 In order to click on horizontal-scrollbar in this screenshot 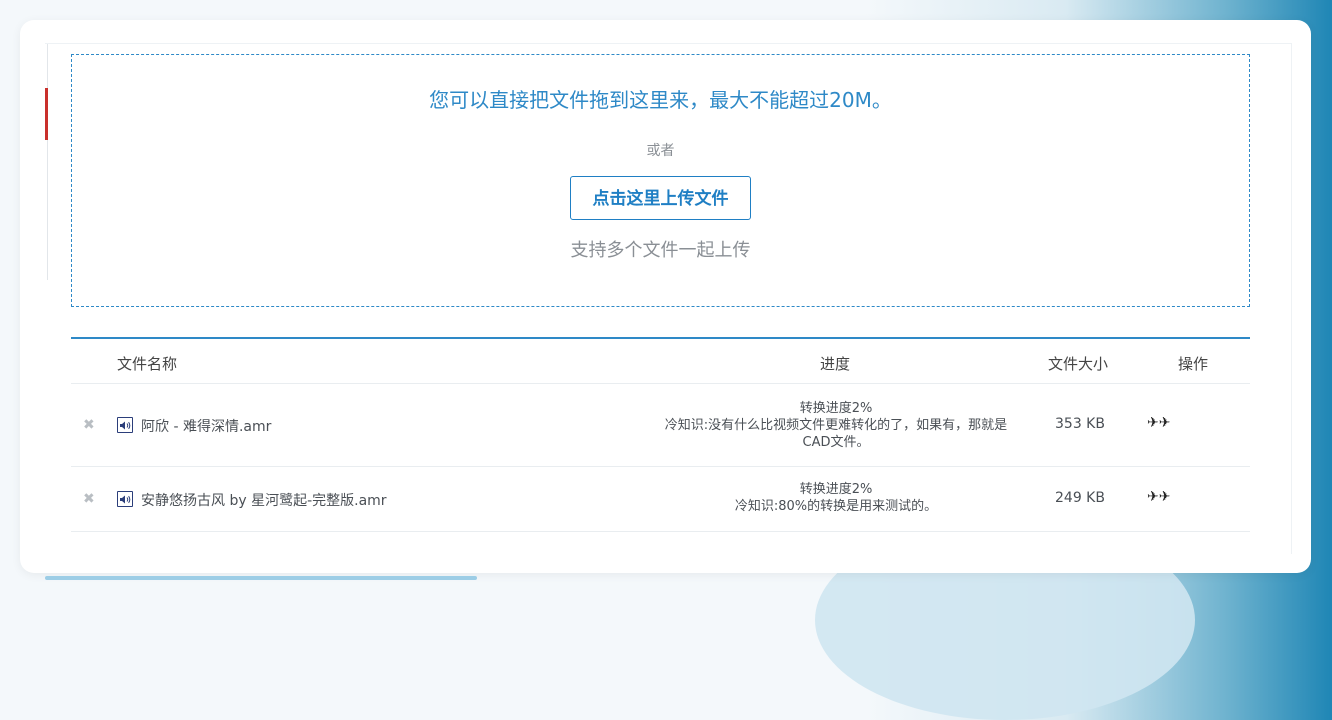, I will do `click(261, 578)`.